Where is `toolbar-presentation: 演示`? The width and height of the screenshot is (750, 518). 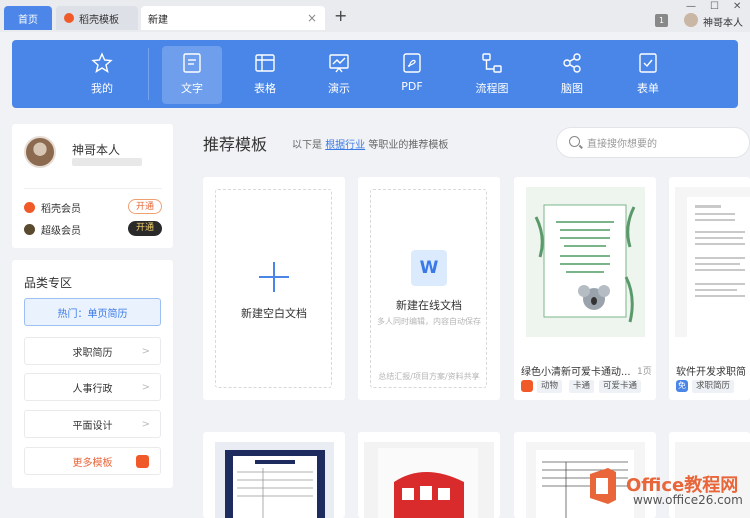
toolbar-presentation: 演示 is located at coordinates (339, 75).